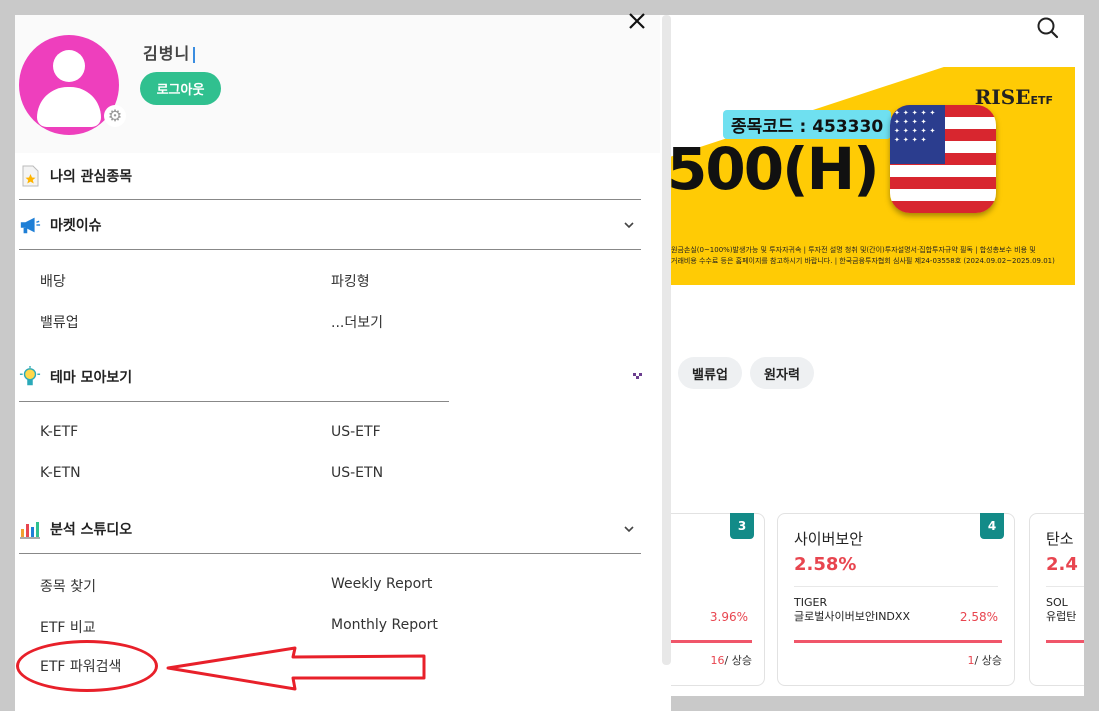 Image resolution: width=1099 pixels, height=711 pixels. Describe the element at coordinates (742, 526) in the screenshot. I see `rank-badge: 3` at that location.